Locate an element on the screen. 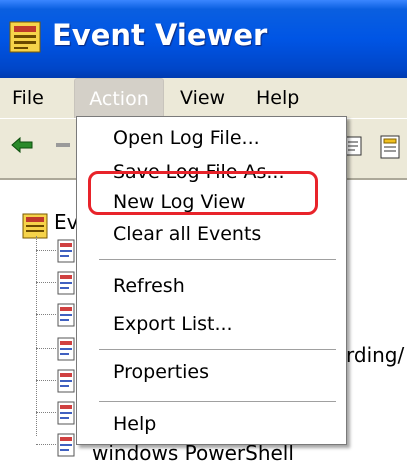  menu-file: File is located at coordinates (28, 98).